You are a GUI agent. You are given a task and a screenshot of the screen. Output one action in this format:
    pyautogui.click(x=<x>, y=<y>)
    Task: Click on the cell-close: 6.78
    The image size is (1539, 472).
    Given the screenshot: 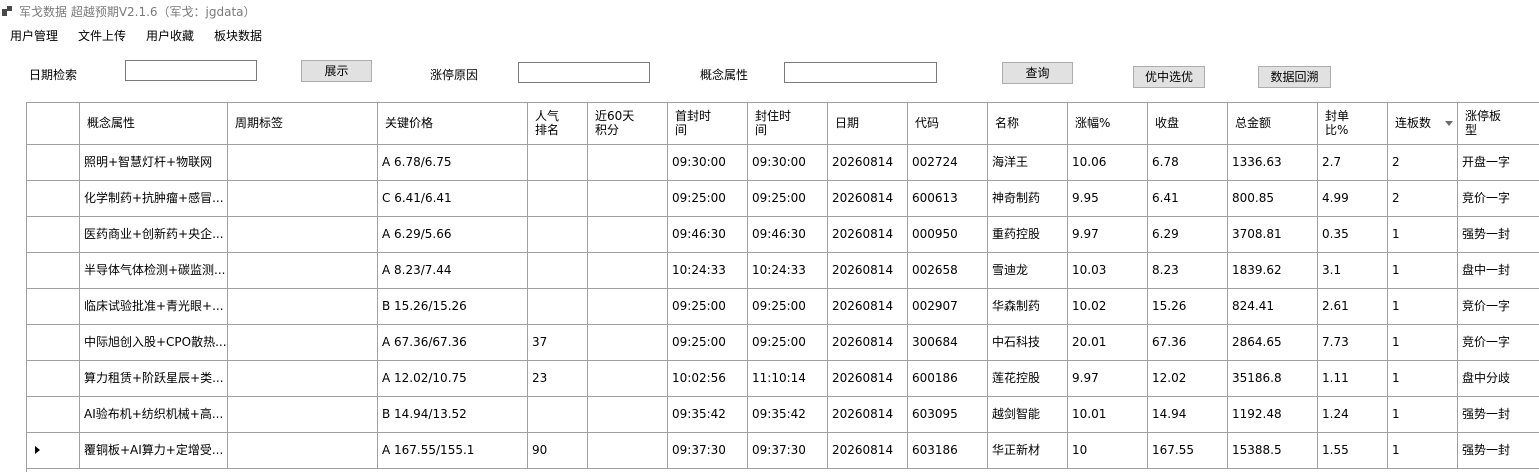 What is the action you would take?
    pyautogui.click(x=1188, y=162)
    